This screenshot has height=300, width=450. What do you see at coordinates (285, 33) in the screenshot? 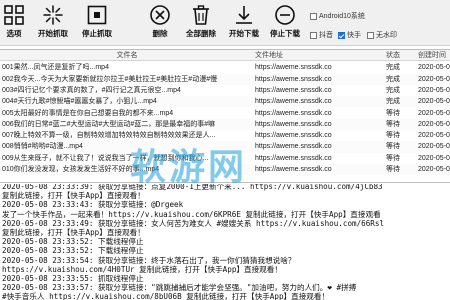
I see `stop-download-label: 停止下载` at bounding box center [285, 33].